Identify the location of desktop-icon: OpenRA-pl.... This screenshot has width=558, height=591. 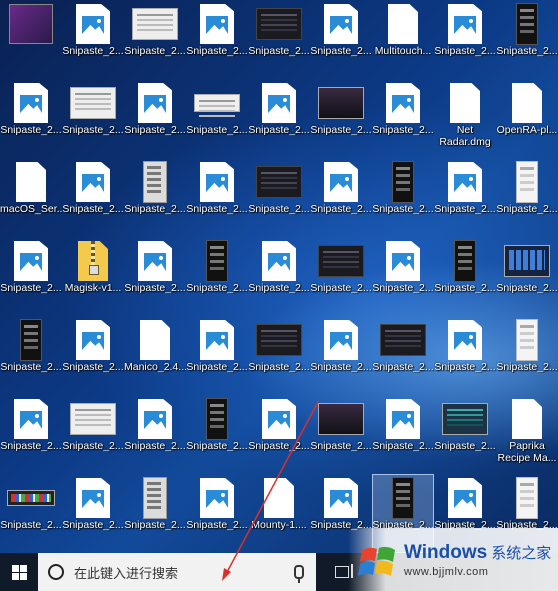
(527, 118).